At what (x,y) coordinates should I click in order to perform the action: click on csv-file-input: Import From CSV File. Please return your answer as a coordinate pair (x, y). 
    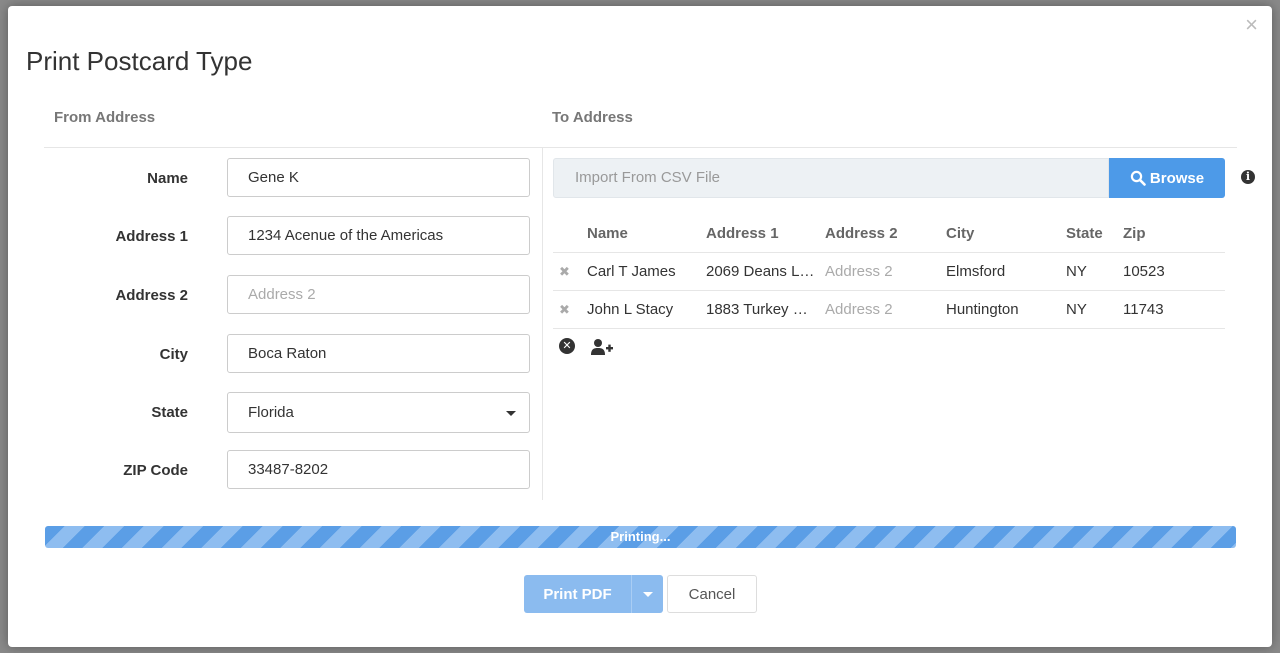
    Looking at the image, I should click on (831, 178).